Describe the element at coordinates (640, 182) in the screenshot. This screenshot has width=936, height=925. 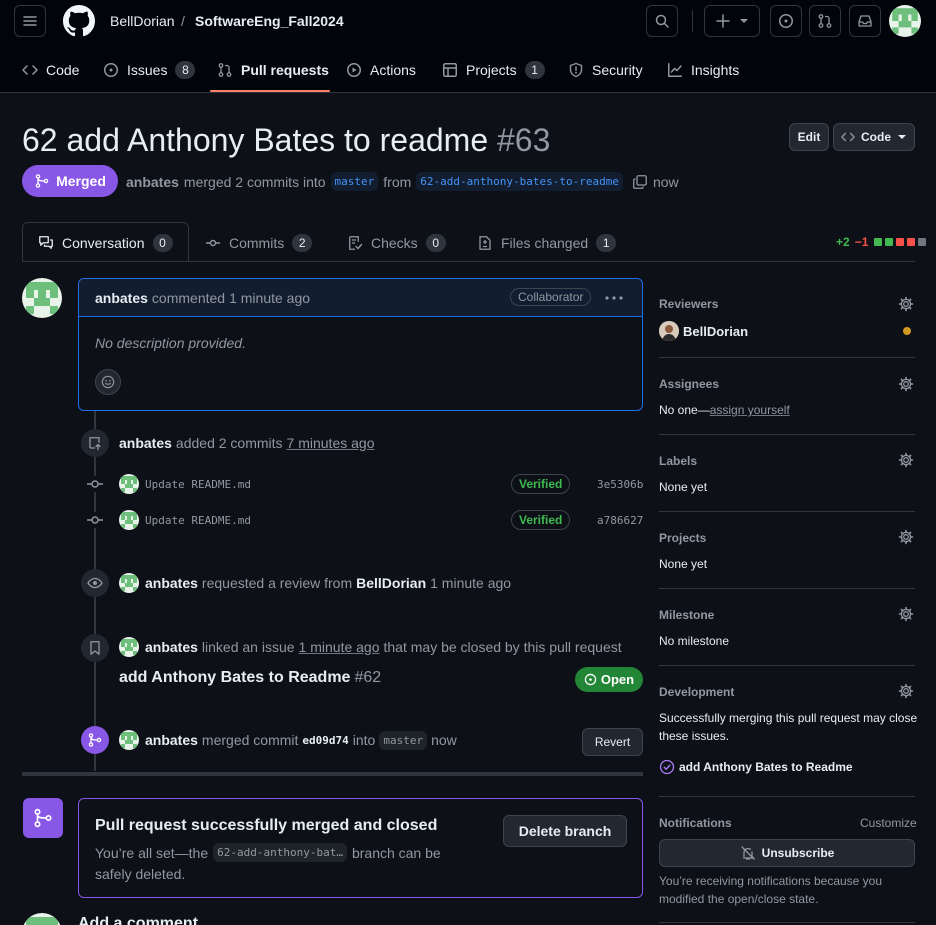
I see `copy-icon` at that location.